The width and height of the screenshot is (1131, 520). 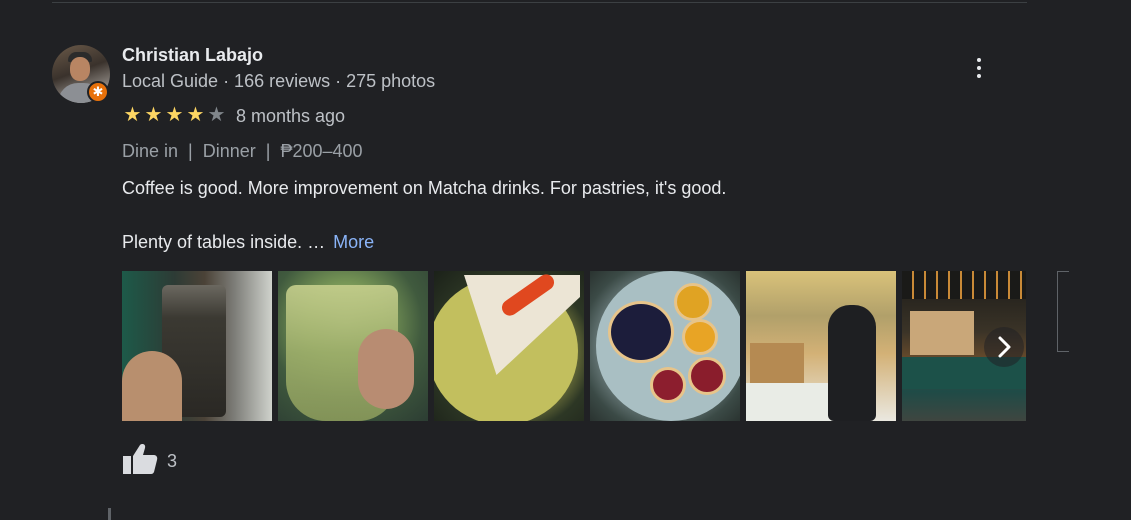 I want to click on next-review-edge, so click(x=109, y=514).